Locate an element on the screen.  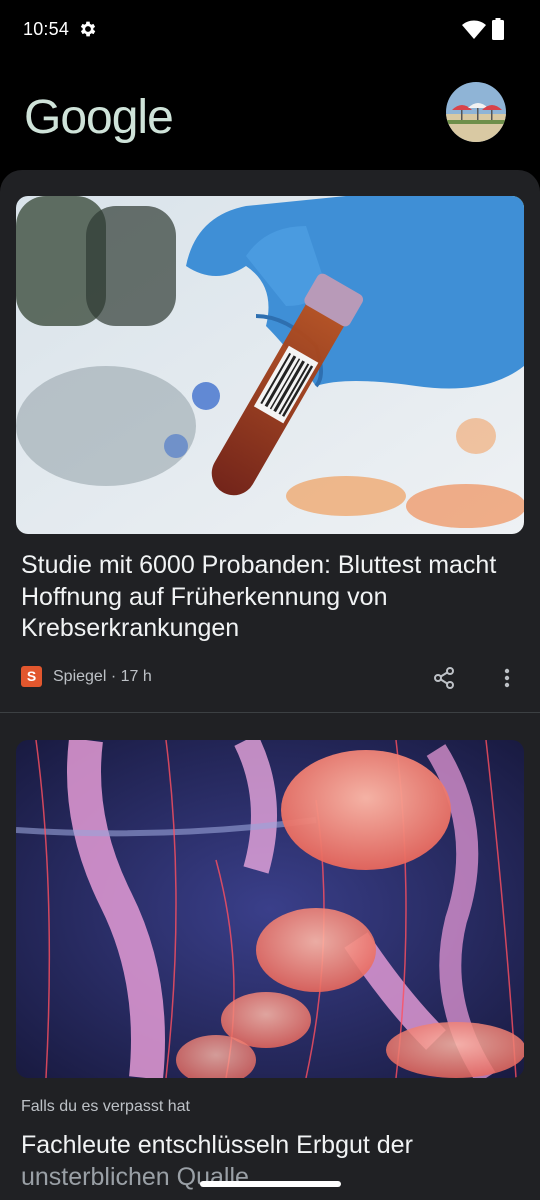
card-divider is located at coordinates (270, 712).